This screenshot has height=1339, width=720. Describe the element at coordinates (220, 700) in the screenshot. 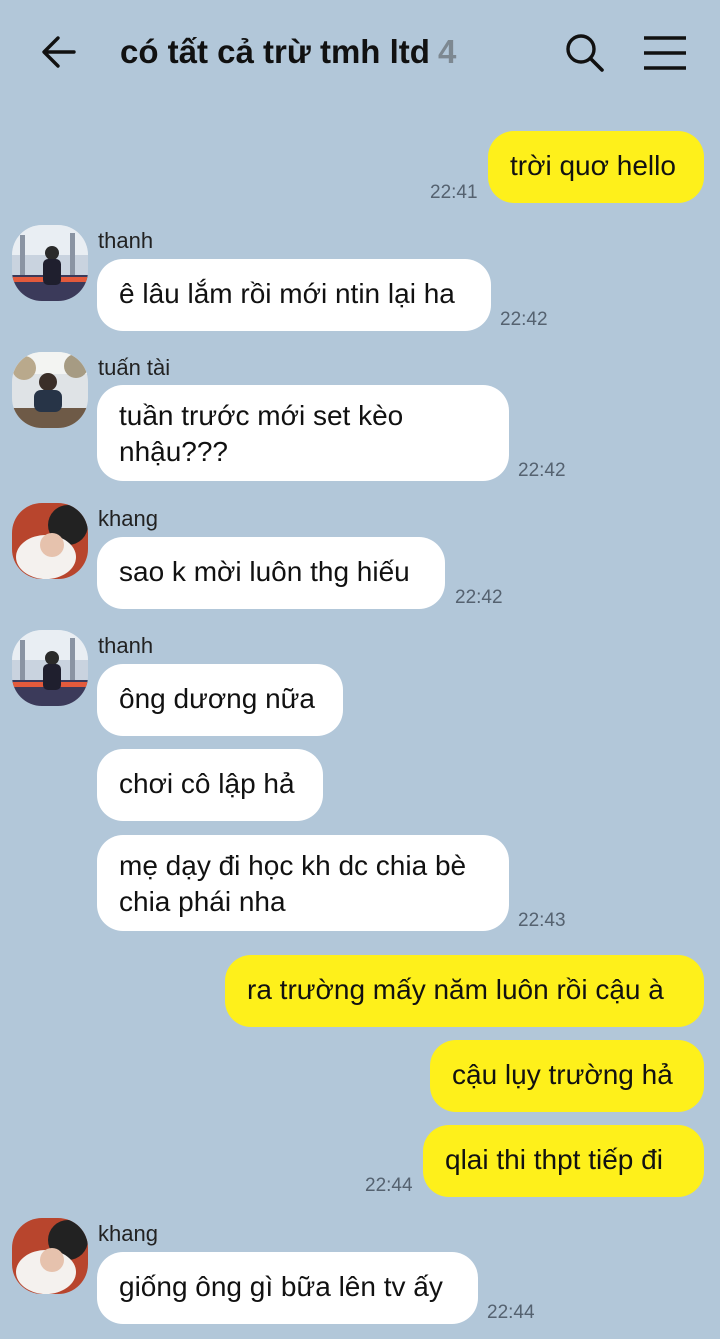

I see `message-bubble-incoming: ông dương nữa` at that location.